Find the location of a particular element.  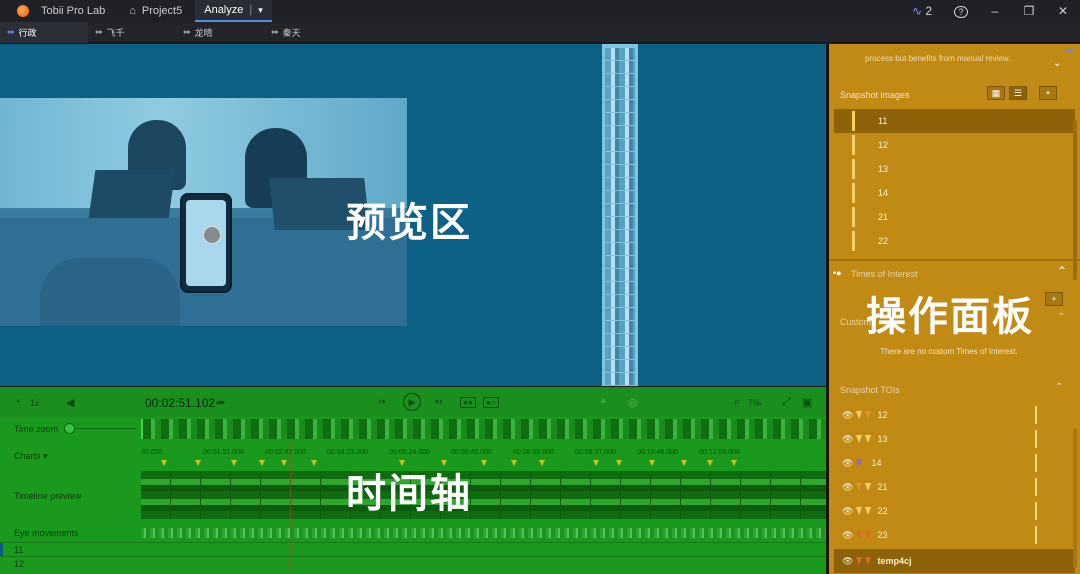

recording-tab-3: ●● 秦天 is located at coordinates (308, 32).